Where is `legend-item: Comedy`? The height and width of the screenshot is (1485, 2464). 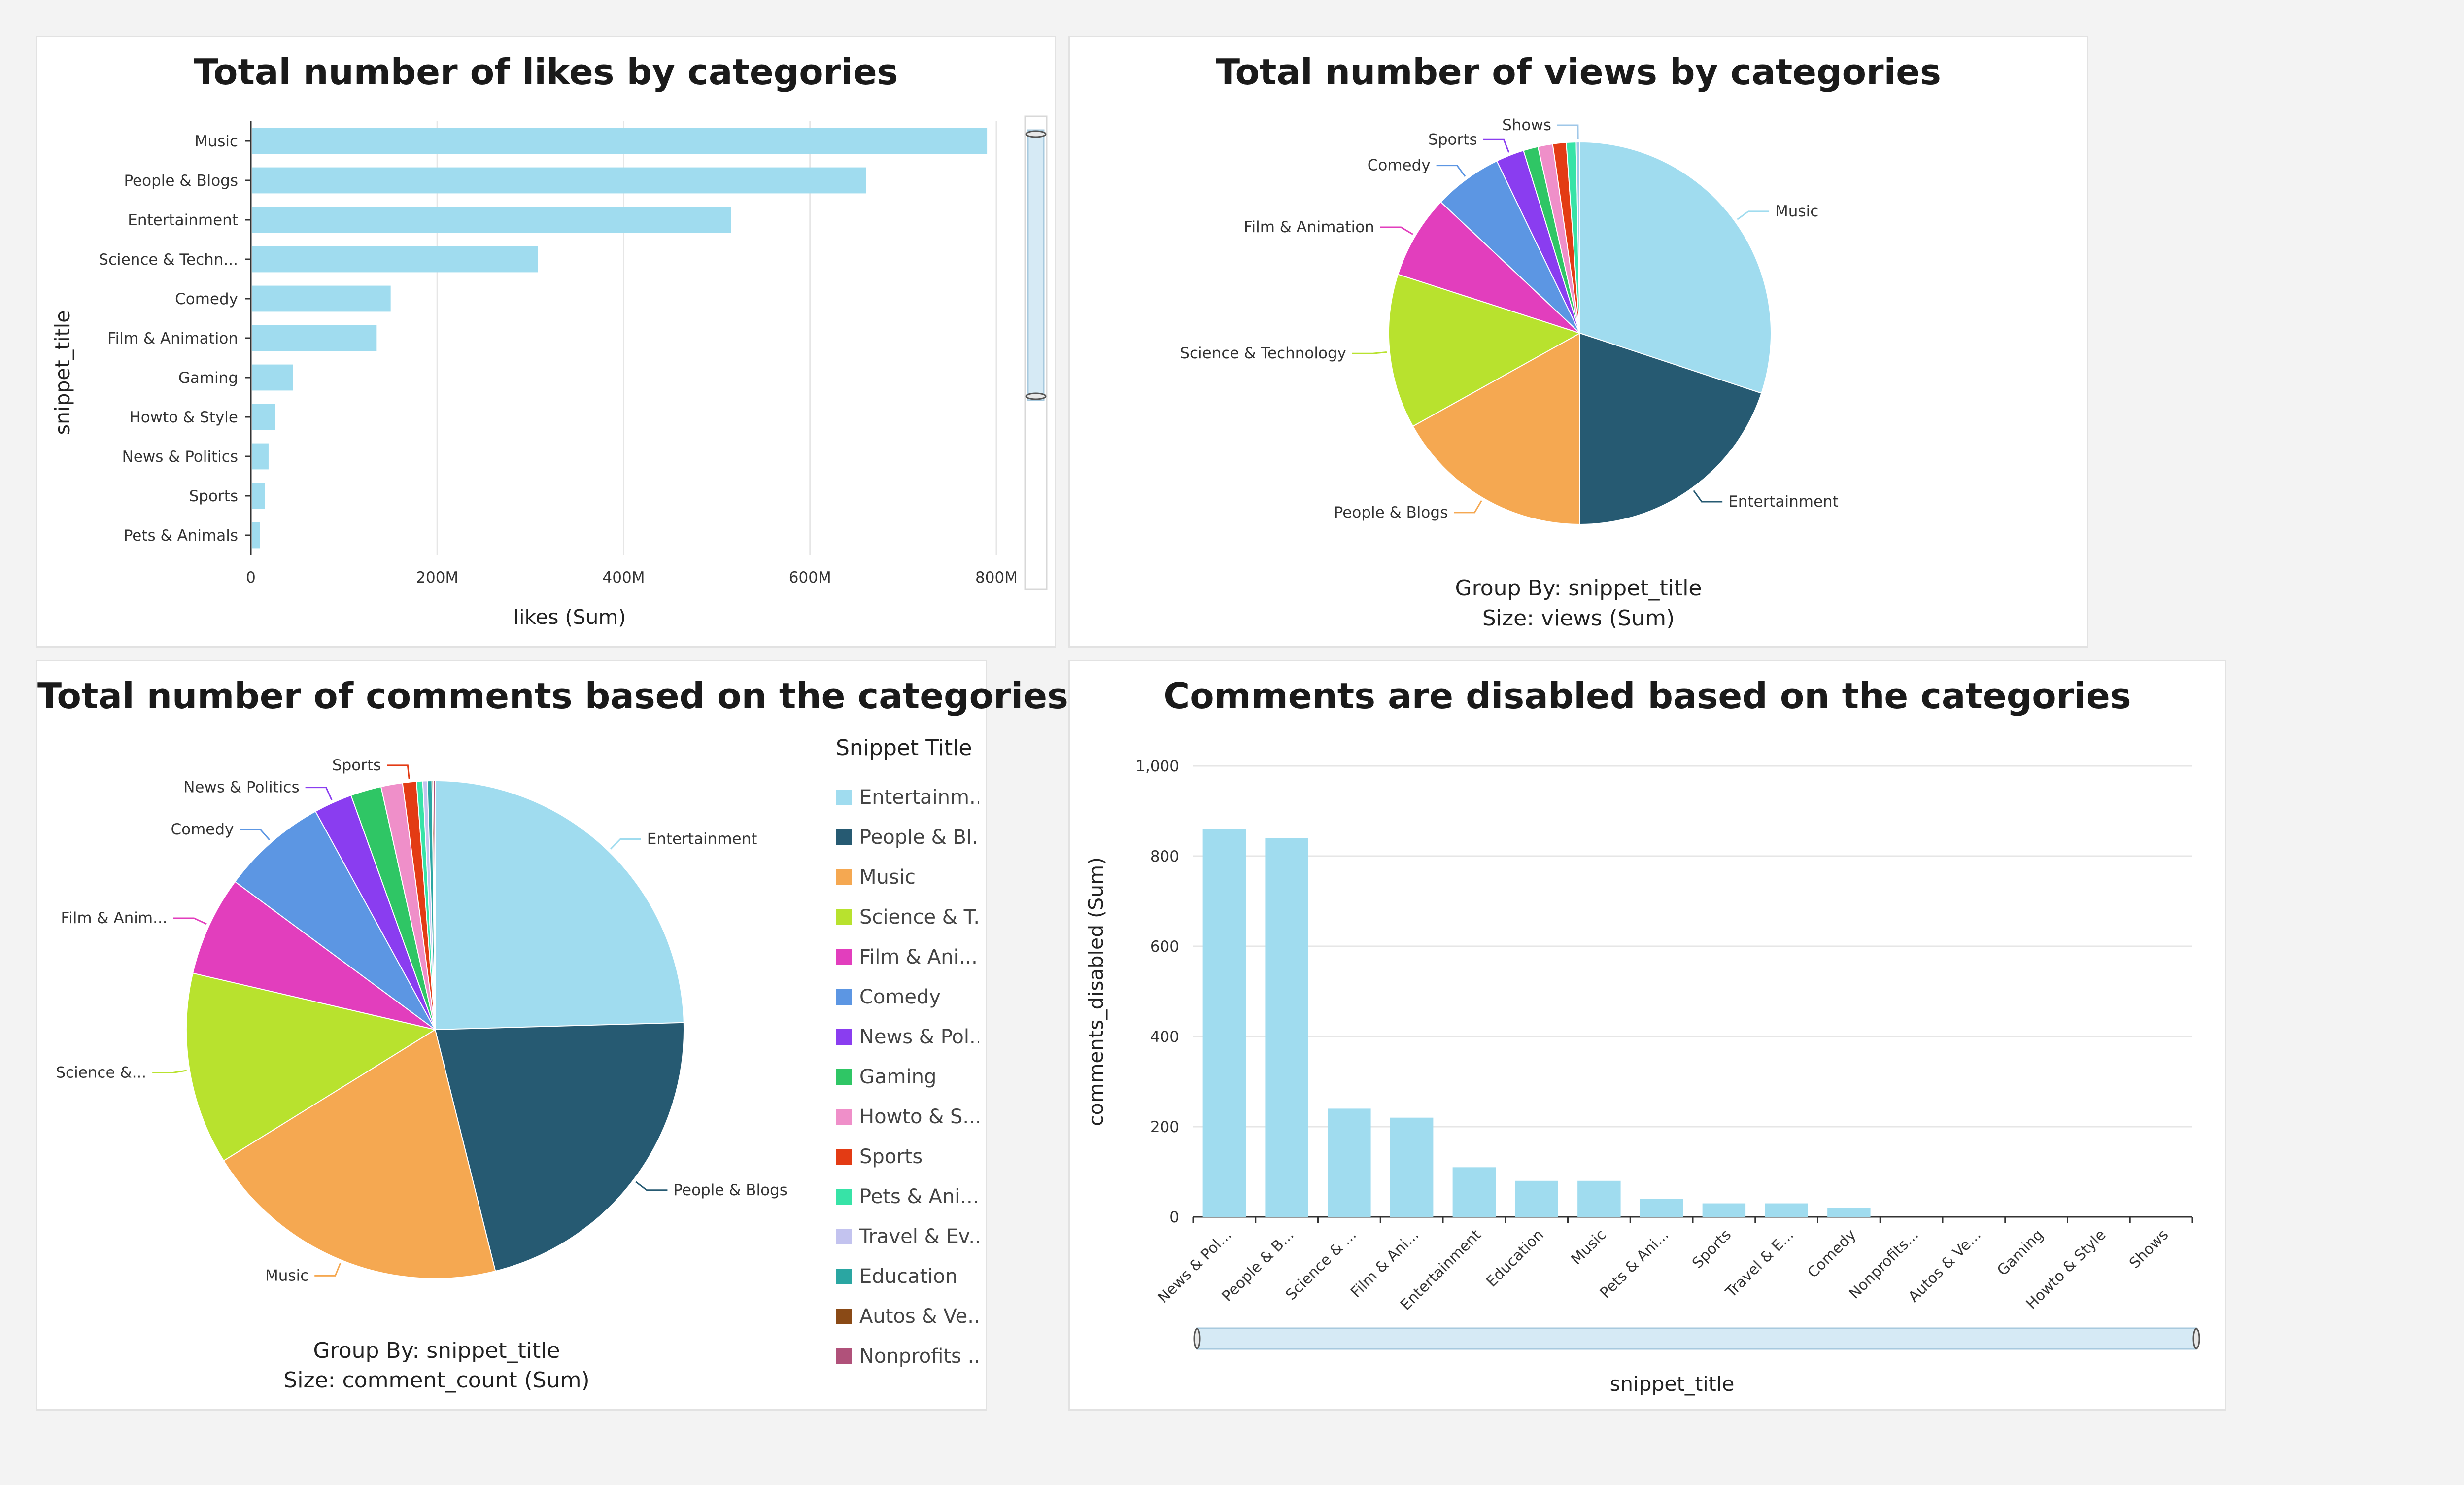 legend-item: Comedy is located at coordinates (907, 997).